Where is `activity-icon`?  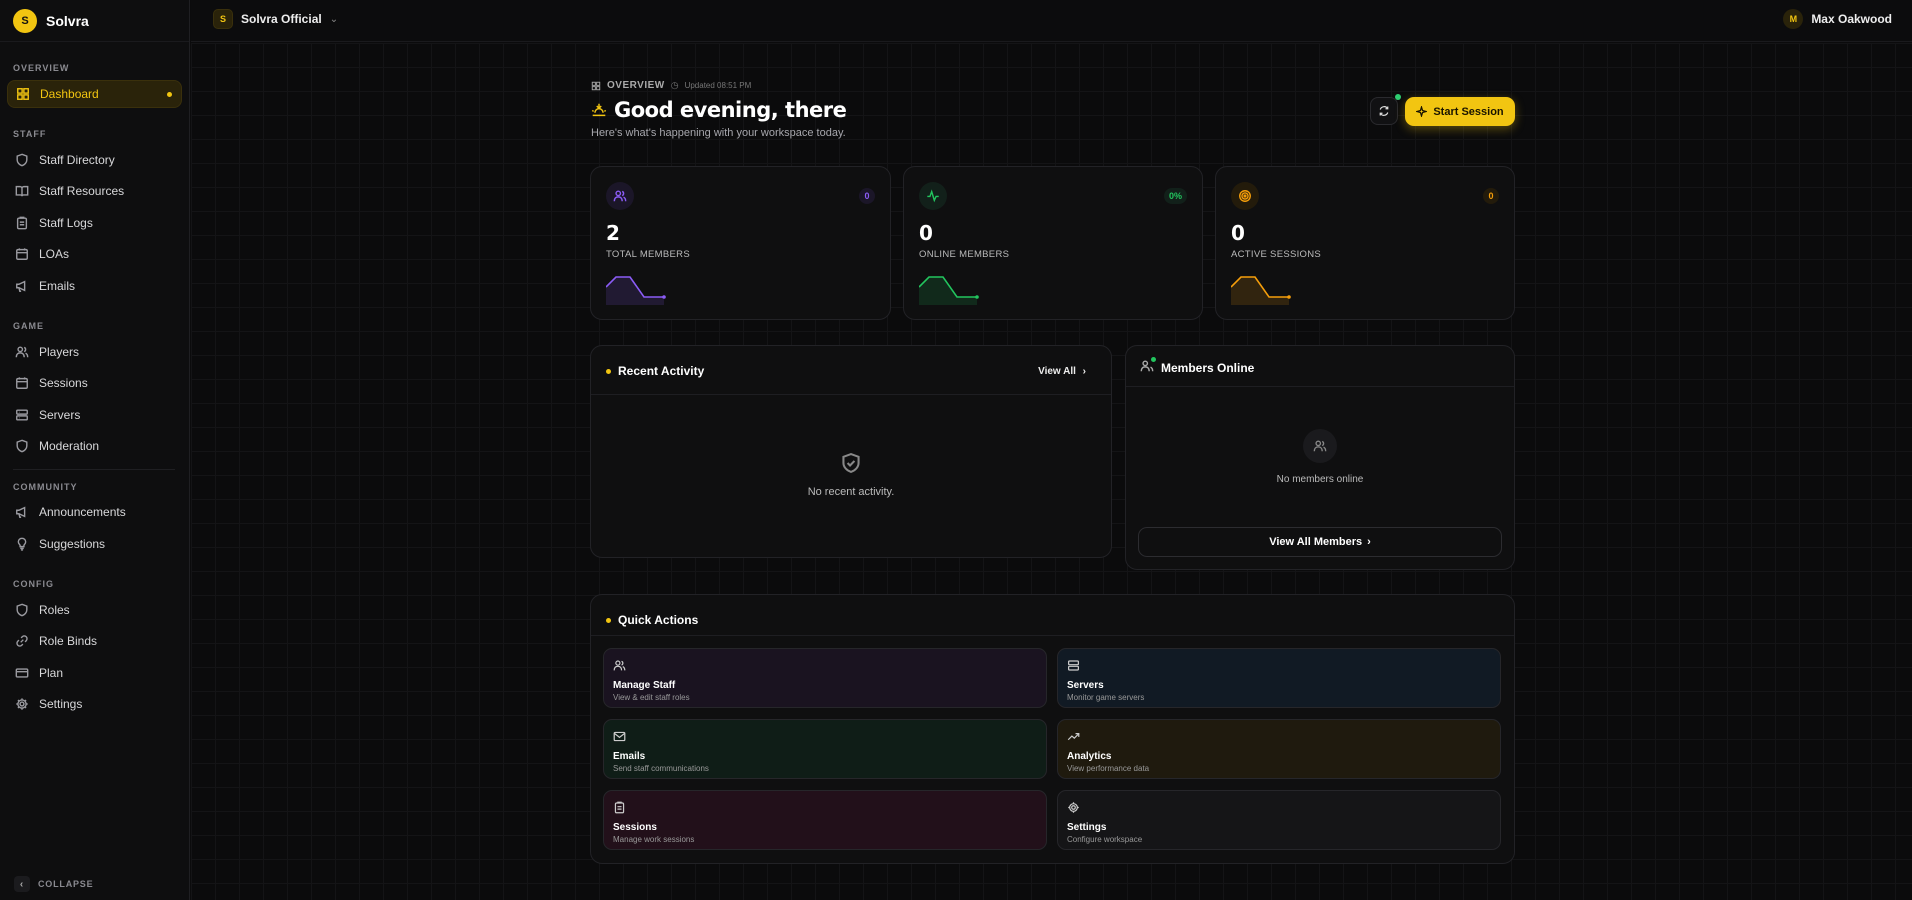
activity-icon is located at coordinates (933, 196).